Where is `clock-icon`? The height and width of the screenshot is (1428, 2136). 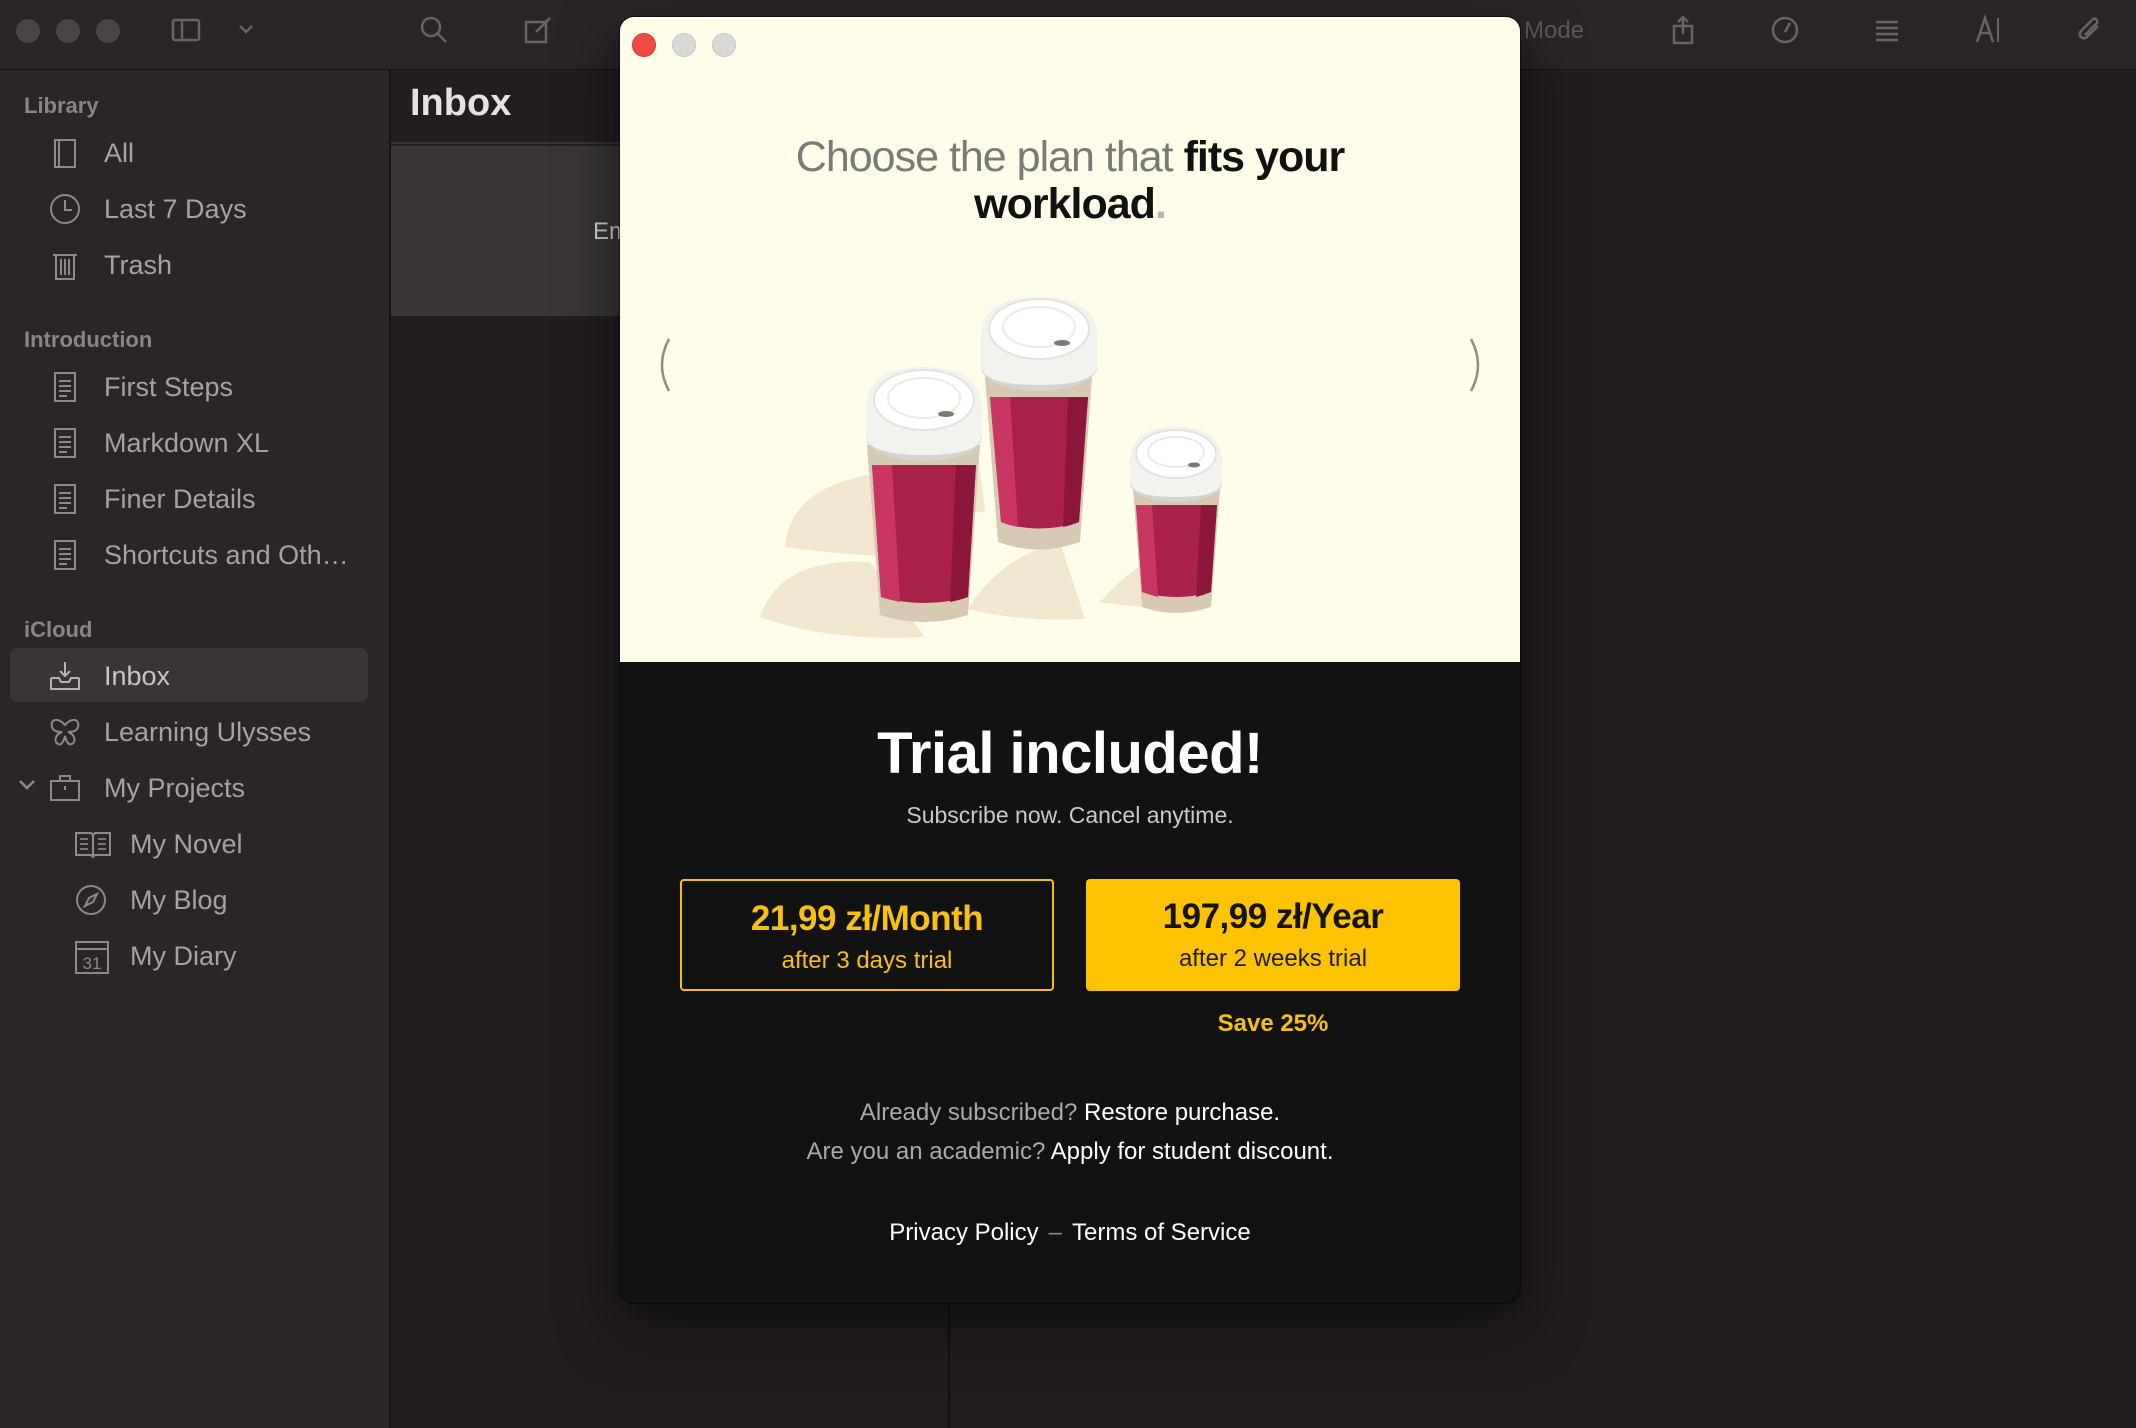
clock-icon is located at coordinates (65, 209).